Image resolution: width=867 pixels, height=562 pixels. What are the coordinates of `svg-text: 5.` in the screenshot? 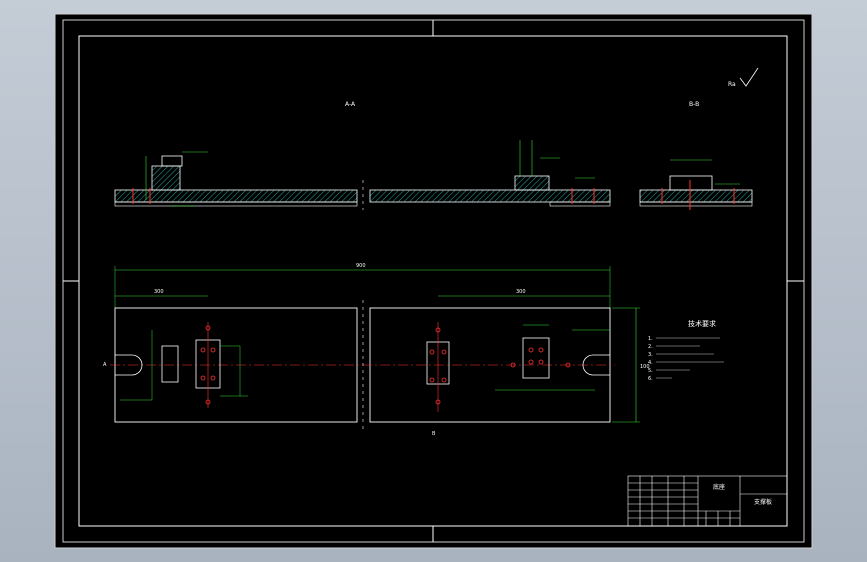 It's located at (650, 371).